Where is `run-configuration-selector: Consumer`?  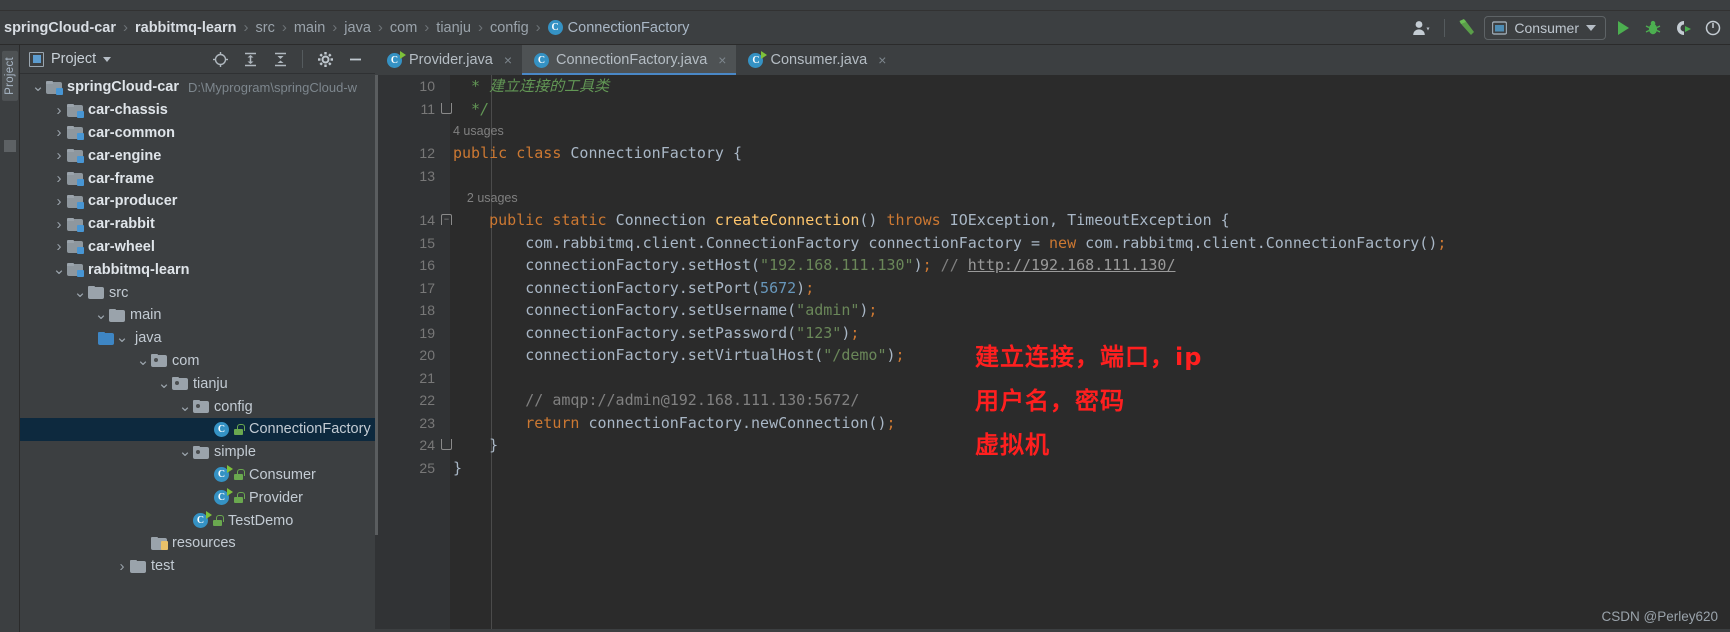 run-configuration-selector: Consumer is located at coordinates (1545, 27).